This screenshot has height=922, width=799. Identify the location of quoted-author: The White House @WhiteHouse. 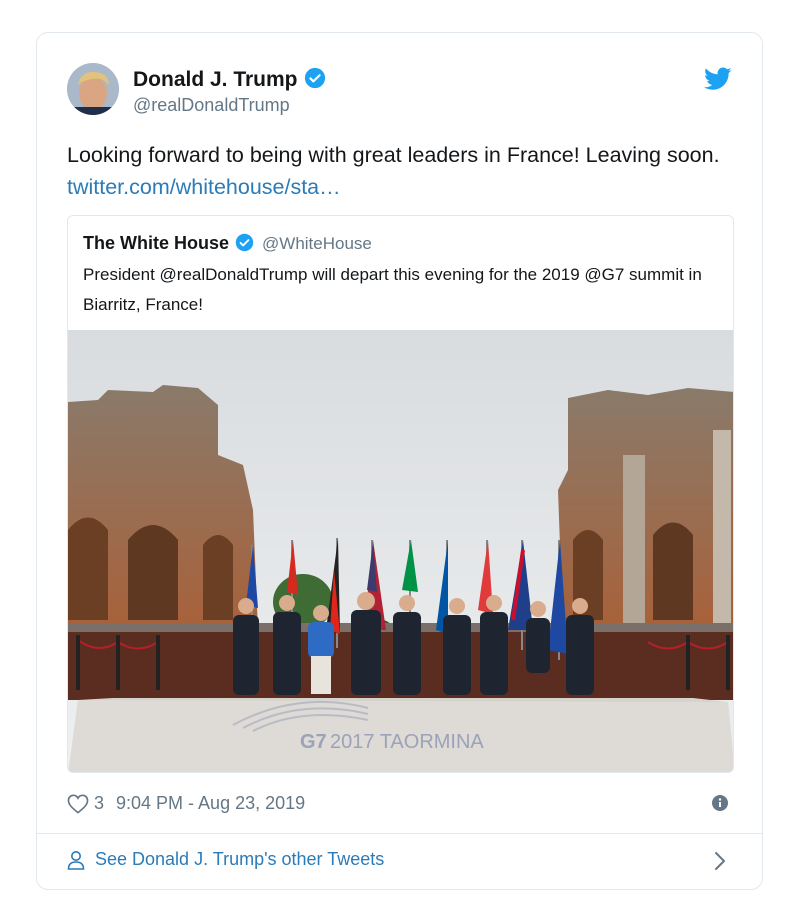
(227, 245).